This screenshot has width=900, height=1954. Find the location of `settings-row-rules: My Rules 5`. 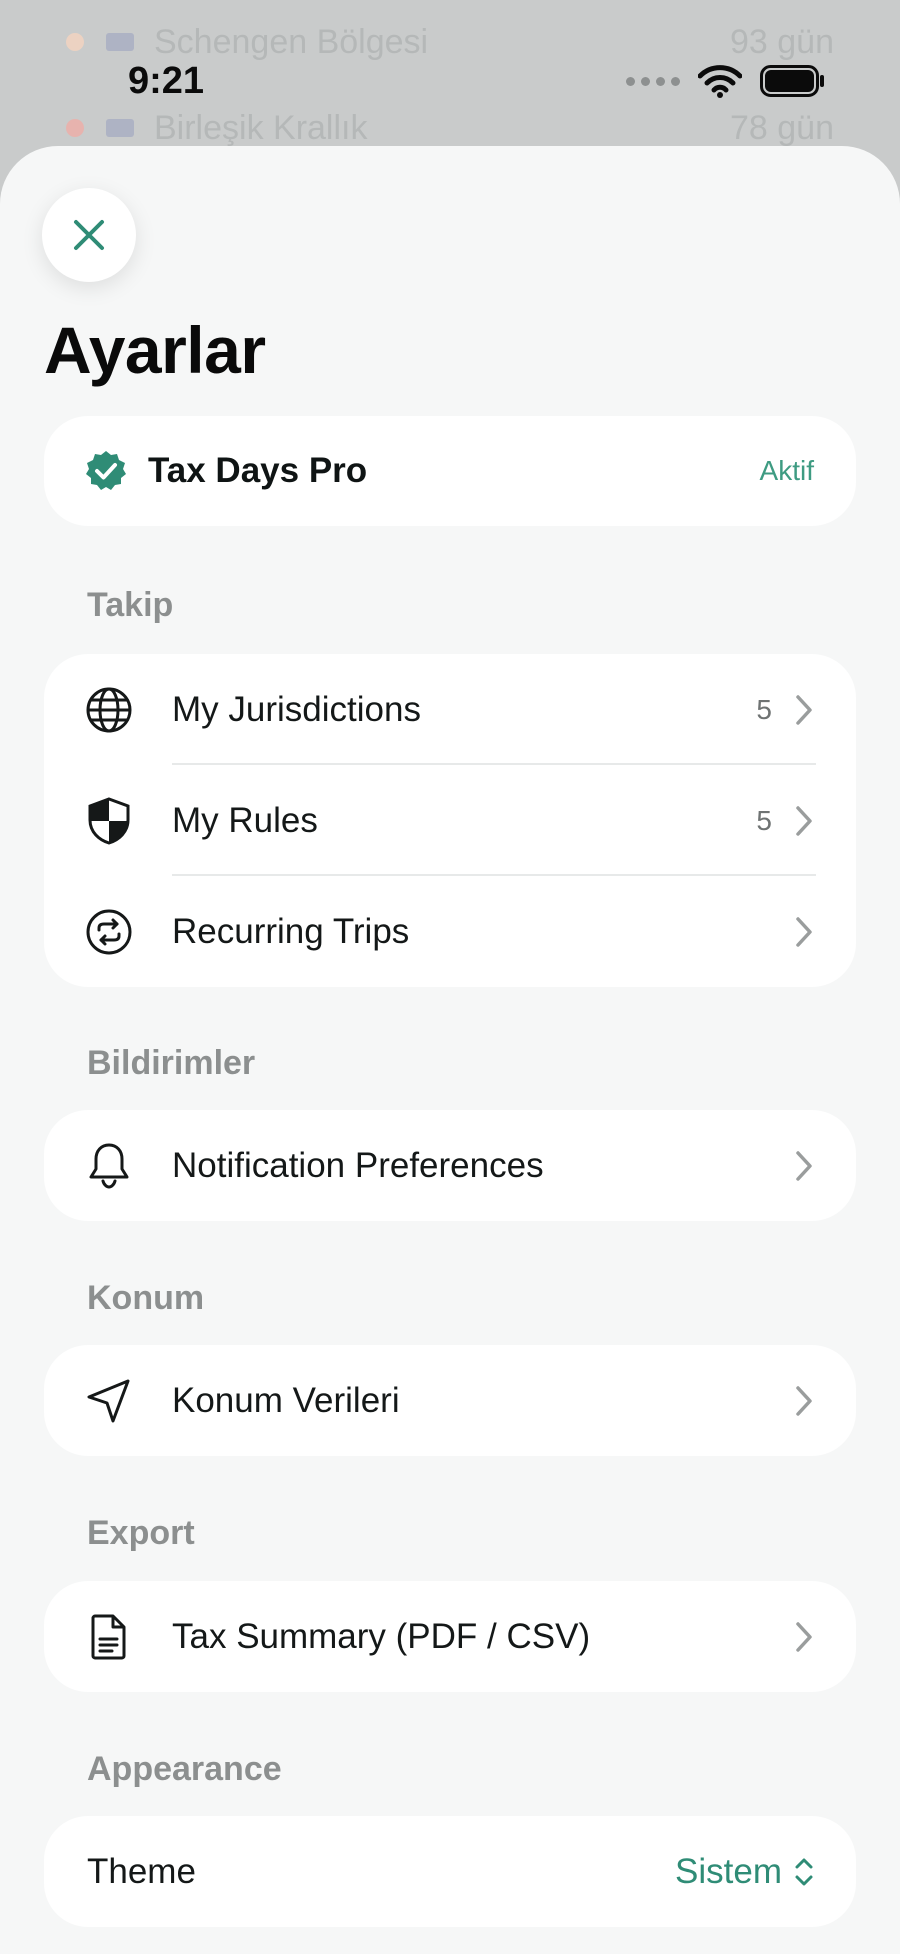

settings-row-rules: My Rules 5 is located at coordinates (450, 820).